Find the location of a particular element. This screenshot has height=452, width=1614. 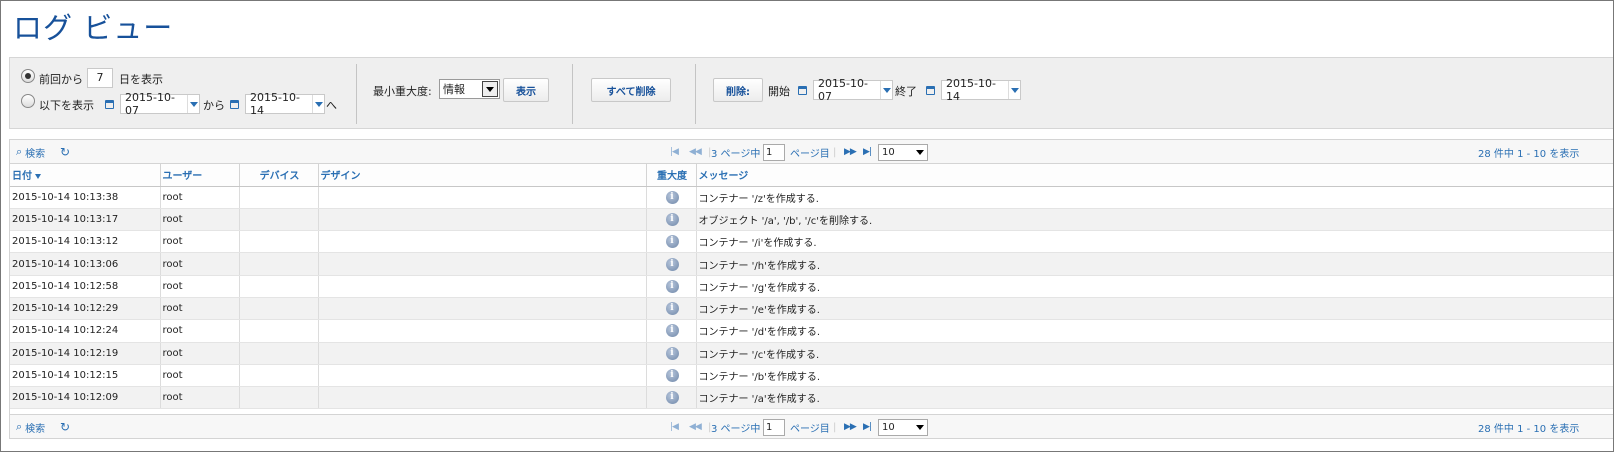

search-icon: ⌕ is located at coordinates (19, 426).